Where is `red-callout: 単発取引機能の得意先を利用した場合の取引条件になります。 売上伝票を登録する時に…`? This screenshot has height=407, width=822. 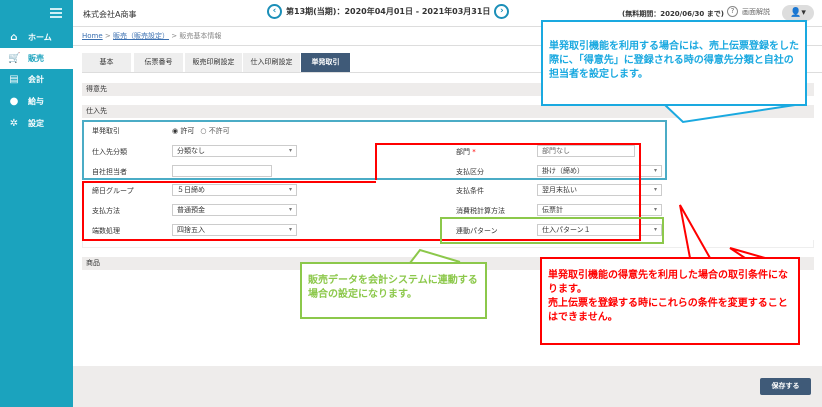 red-callout: 単発取引機能の得意先を利用した場合の取引条件になります。 売上伝票を登録する時に… is located at coordinates (670, 301).